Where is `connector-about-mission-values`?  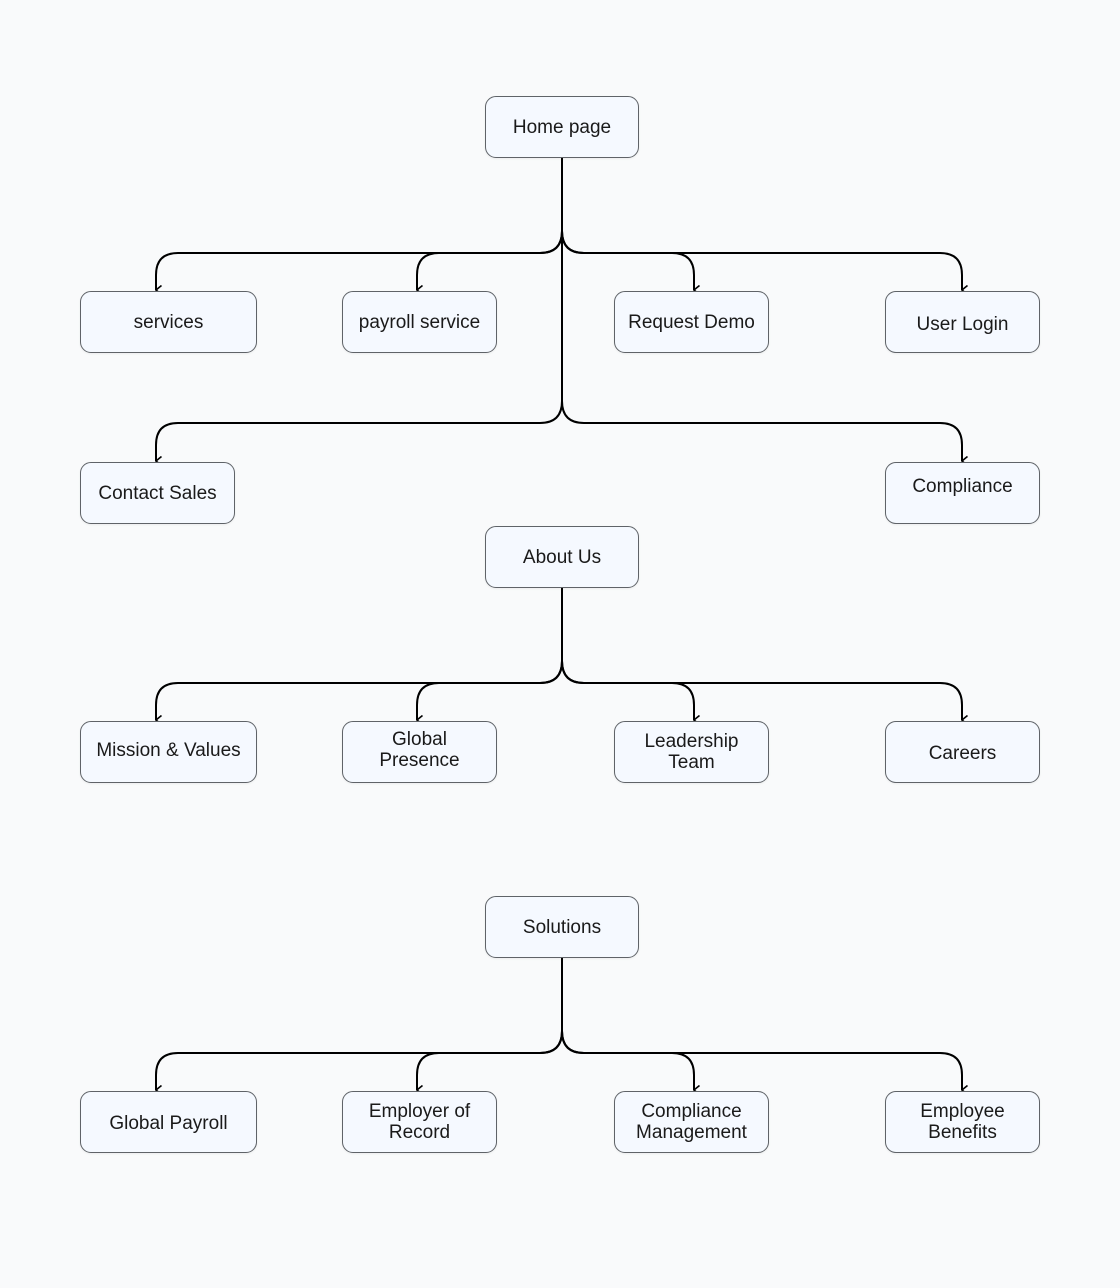
connector-about-mission-values is located at coordinates (359, 690).